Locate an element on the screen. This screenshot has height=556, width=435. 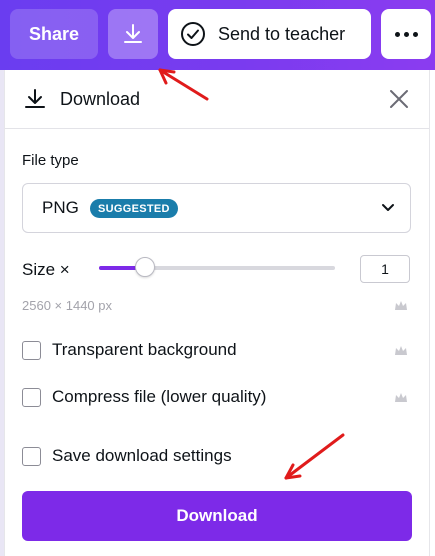
file-type-label: File type is located at coordinates (50, 160).